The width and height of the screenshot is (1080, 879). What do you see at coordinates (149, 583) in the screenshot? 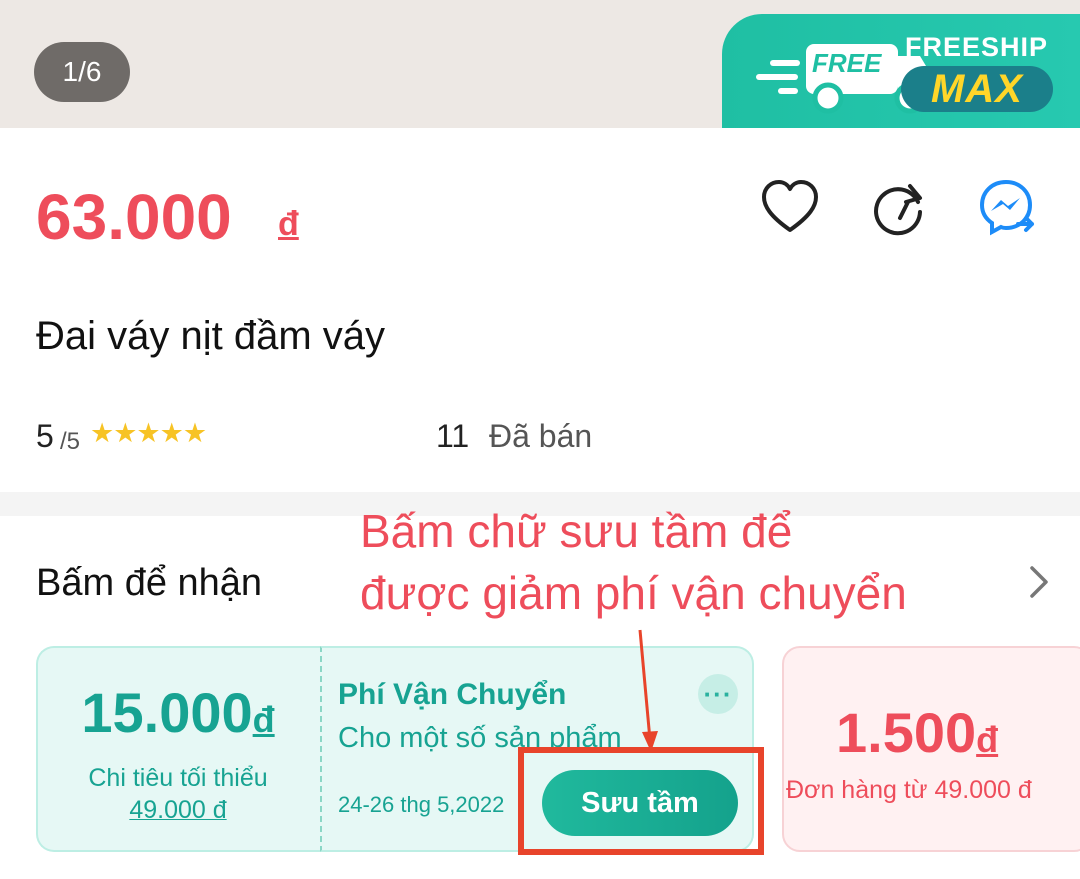
I see `voucher-section-title: Bấm để nhận` at bounding box center [149, 583].